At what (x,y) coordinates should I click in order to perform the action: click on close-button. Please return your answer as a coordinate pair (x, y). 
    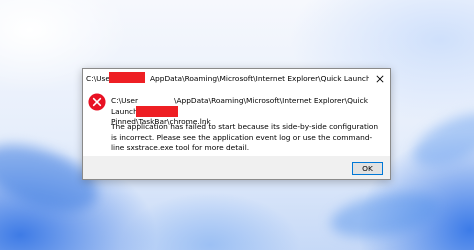
    Looking at the image, I should click on (380, 78).